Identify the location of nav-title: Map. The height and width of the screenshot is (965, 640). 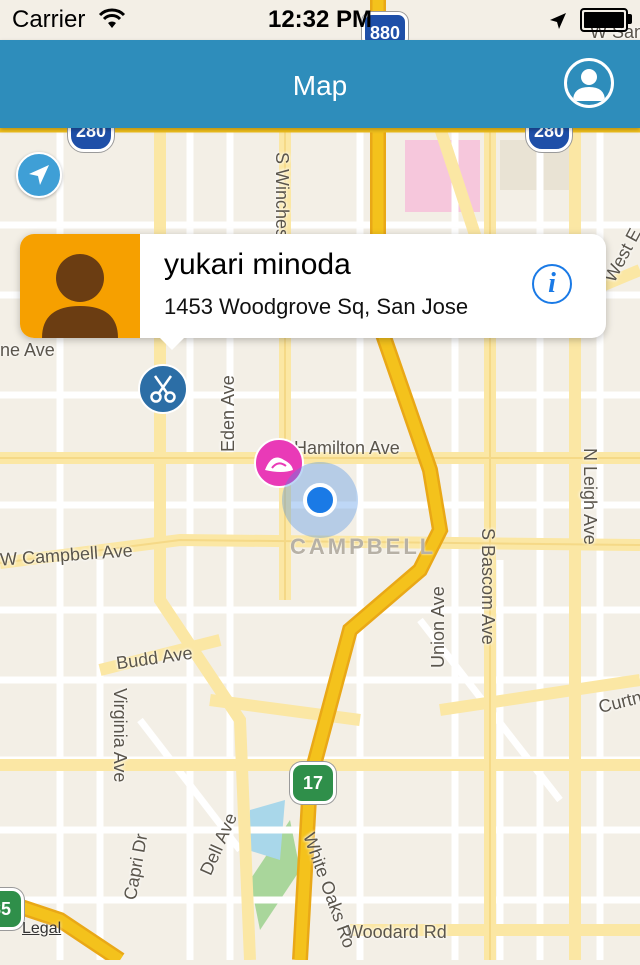
(320, 85).